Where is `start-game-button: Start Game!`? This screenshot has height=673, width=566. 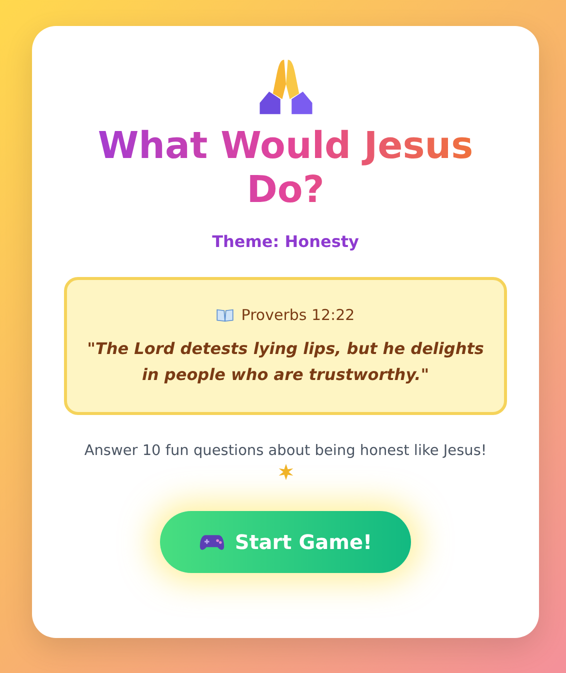
start-game-button: Start Game! is located at coordinates (285, 542).